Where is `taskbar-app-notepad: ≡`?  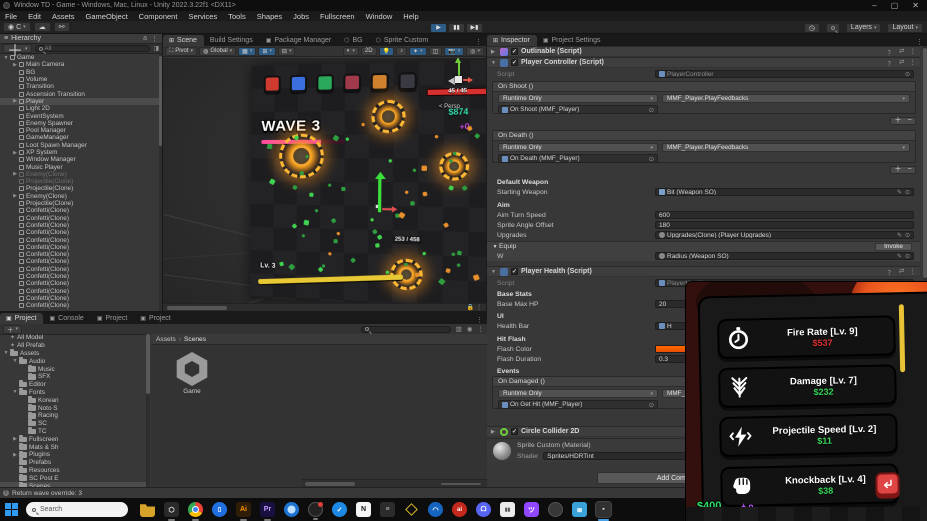
taskbar-app-notepad: ≡ is located at coordinates (387, 509).